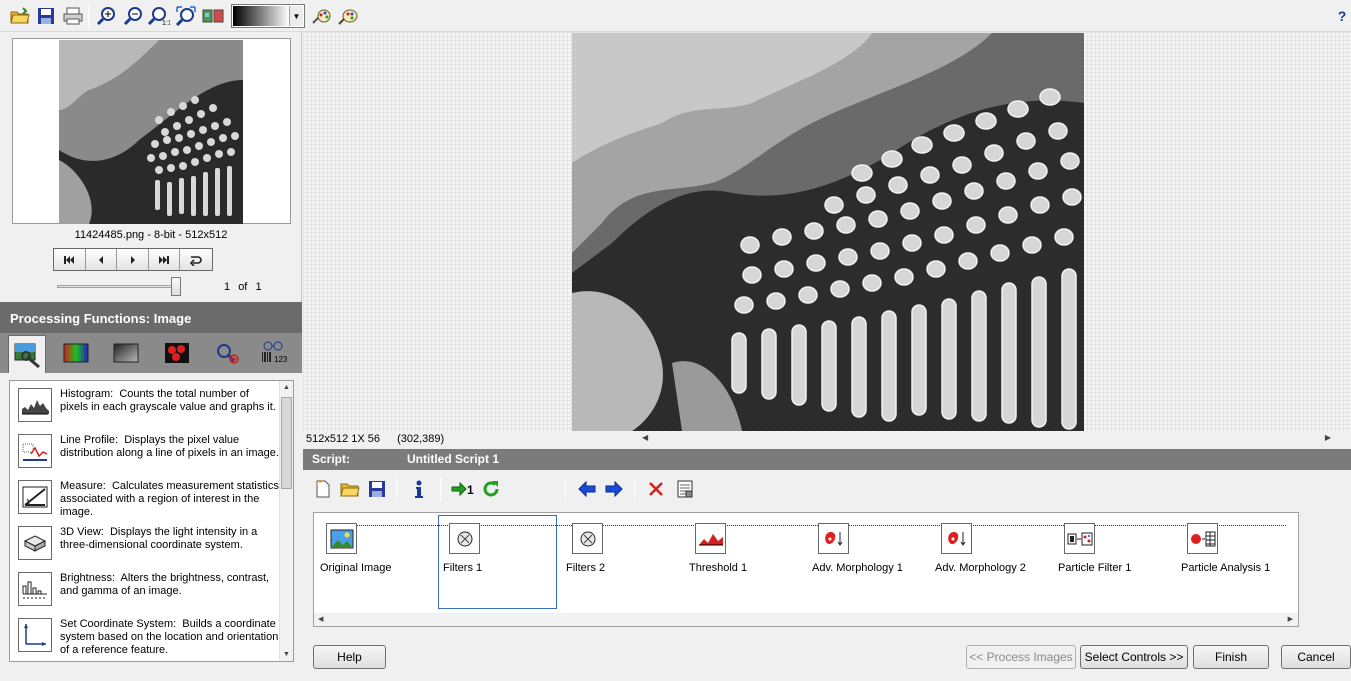  I want to click on step-label: Adv. Morphology 2, so click(980, 568).